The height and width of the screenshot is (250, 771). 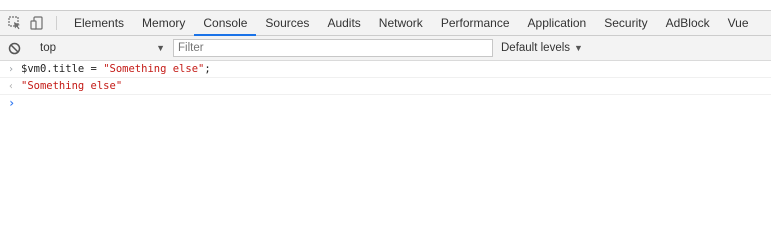 I want to click on console-prompt: ›, so click(x=385, y=103).